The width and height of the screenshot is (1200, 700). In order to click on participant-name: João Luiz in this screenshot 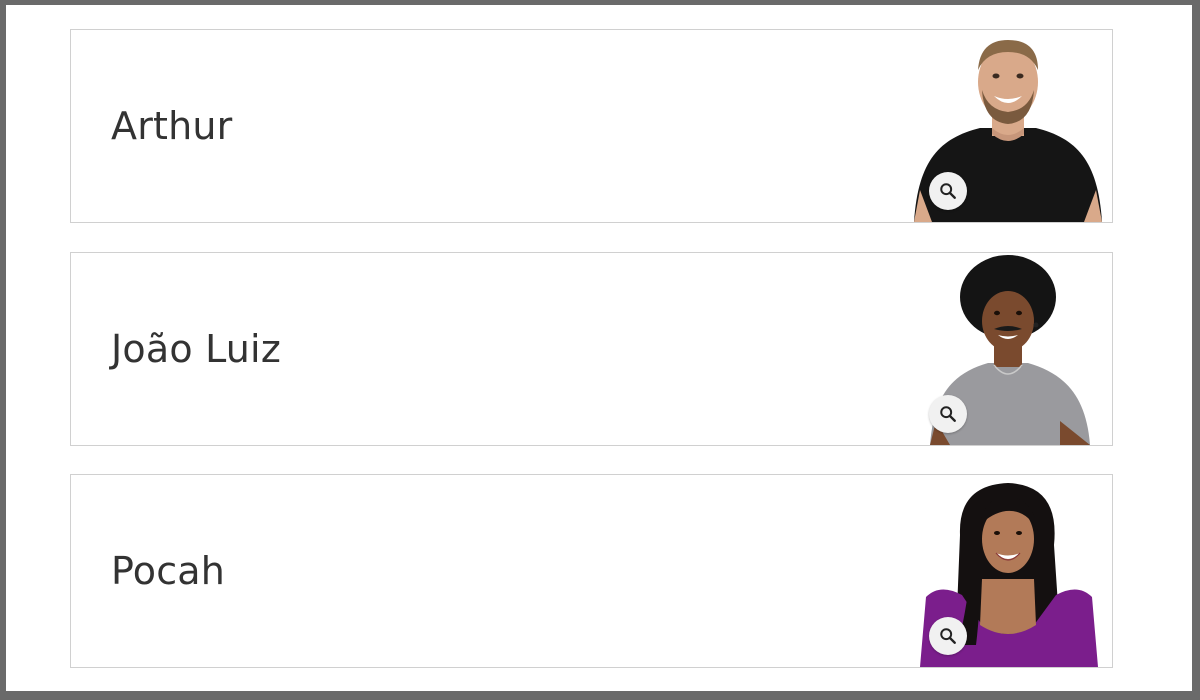, I will do `click(196, 349)`.